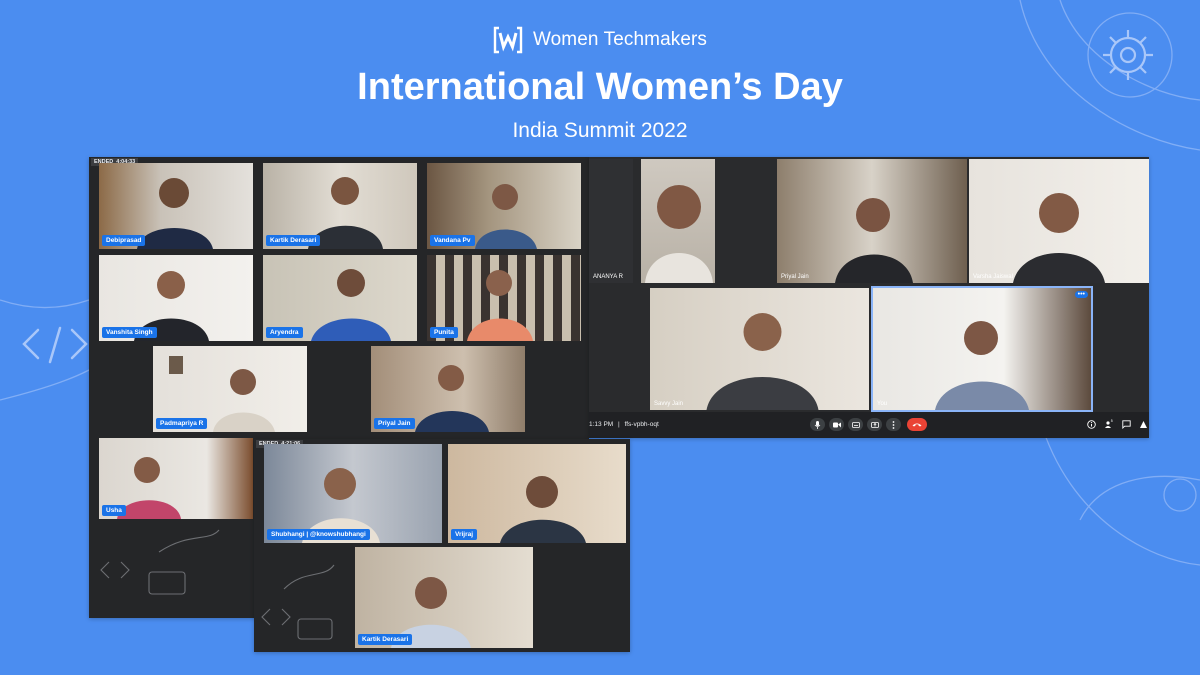 The image size is (1200, 675). Describe the element at coordinates (124, 240) in the screenshot. I see `participant-name: Debiprasad` at that location.